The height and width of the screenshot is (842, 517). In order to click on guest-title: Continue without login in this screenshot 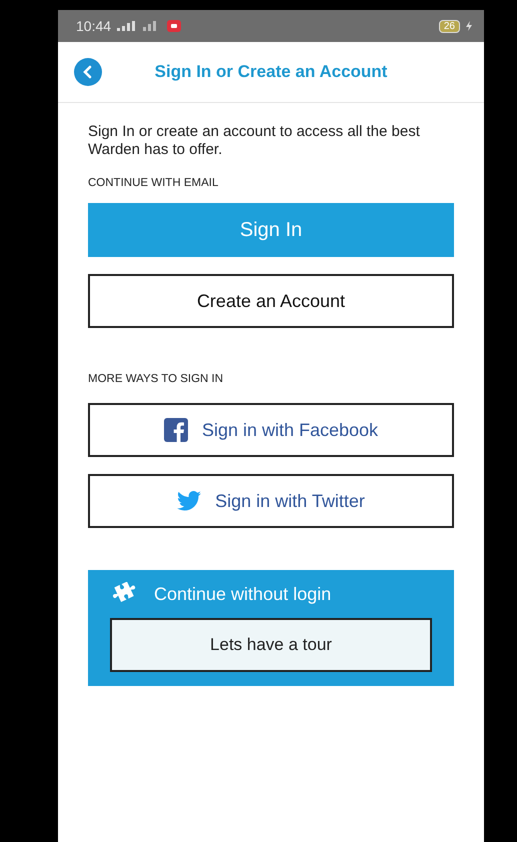, I will do `click(243, 594)`.